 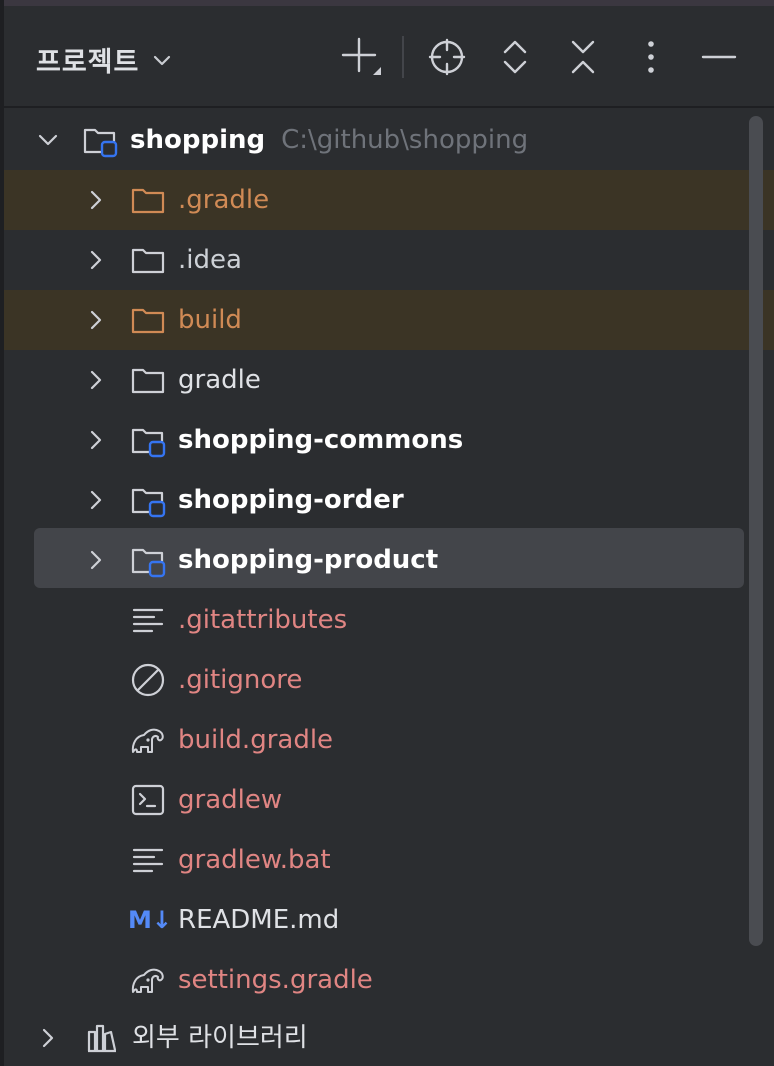 What do you see at coordinates (240, 680) in the screenshot?
I see `item-label: .gitignore` at bounding box center [240, 680].